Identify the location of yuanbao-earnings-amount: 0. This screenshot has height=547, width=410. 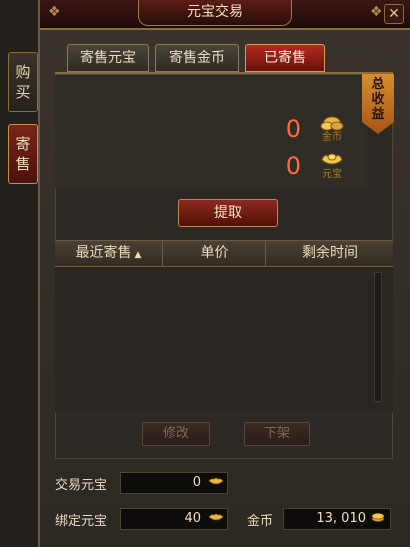
(293, 166).